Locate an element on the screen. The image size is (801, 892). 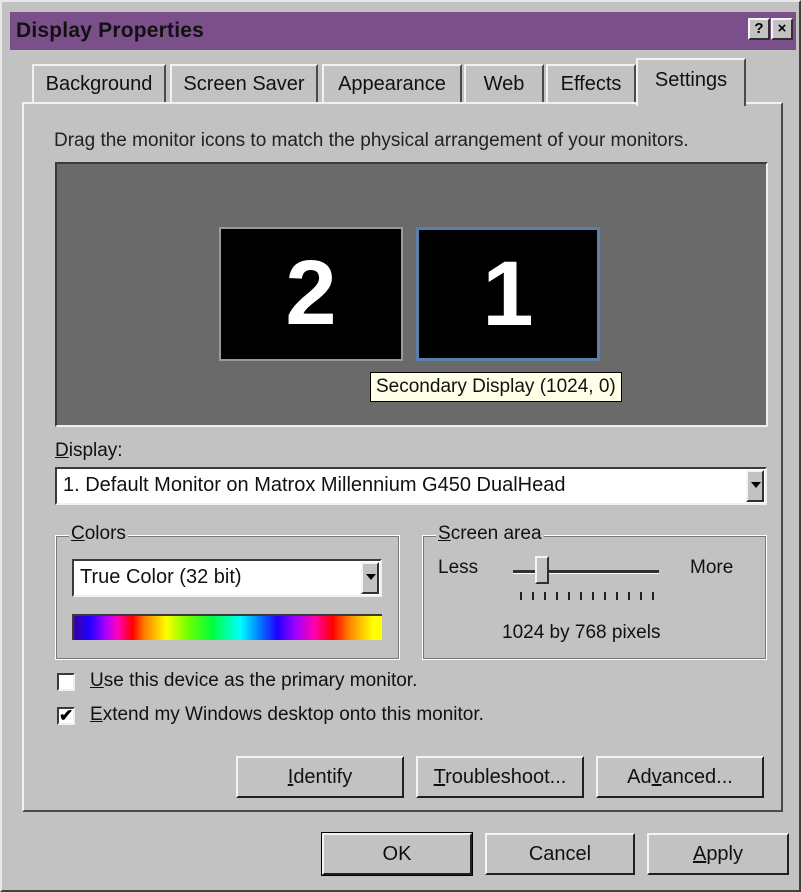
tab-web: Web is located at coordinates (504, 83).